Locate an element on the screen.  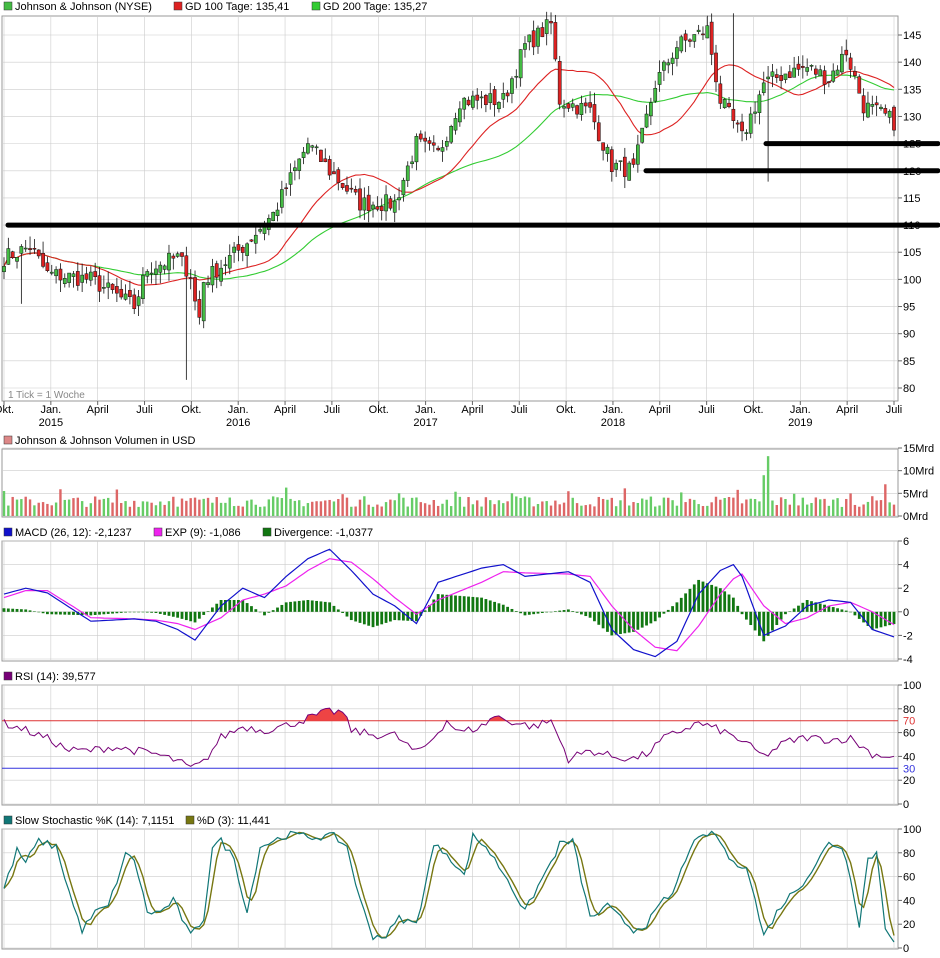
macd-y-axis: -4 -2 0 2 4 6 is located at coordinates (905, 601).